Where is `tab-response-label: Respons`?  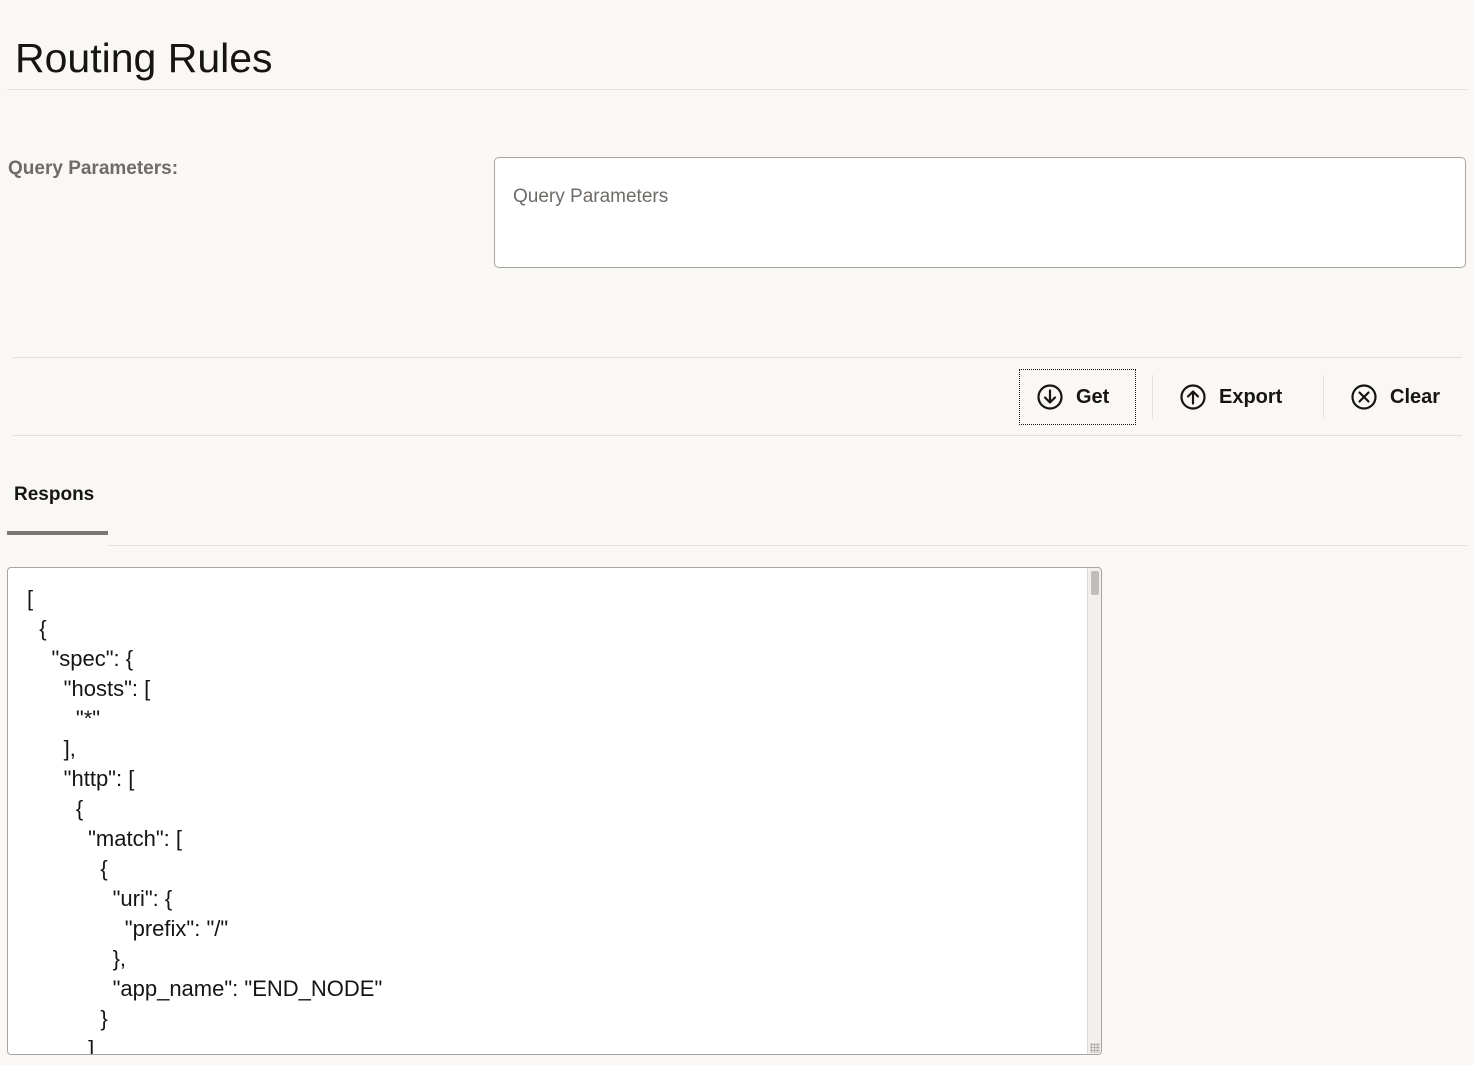
tab-response-label: Respons is located at coordinates (54, 494).